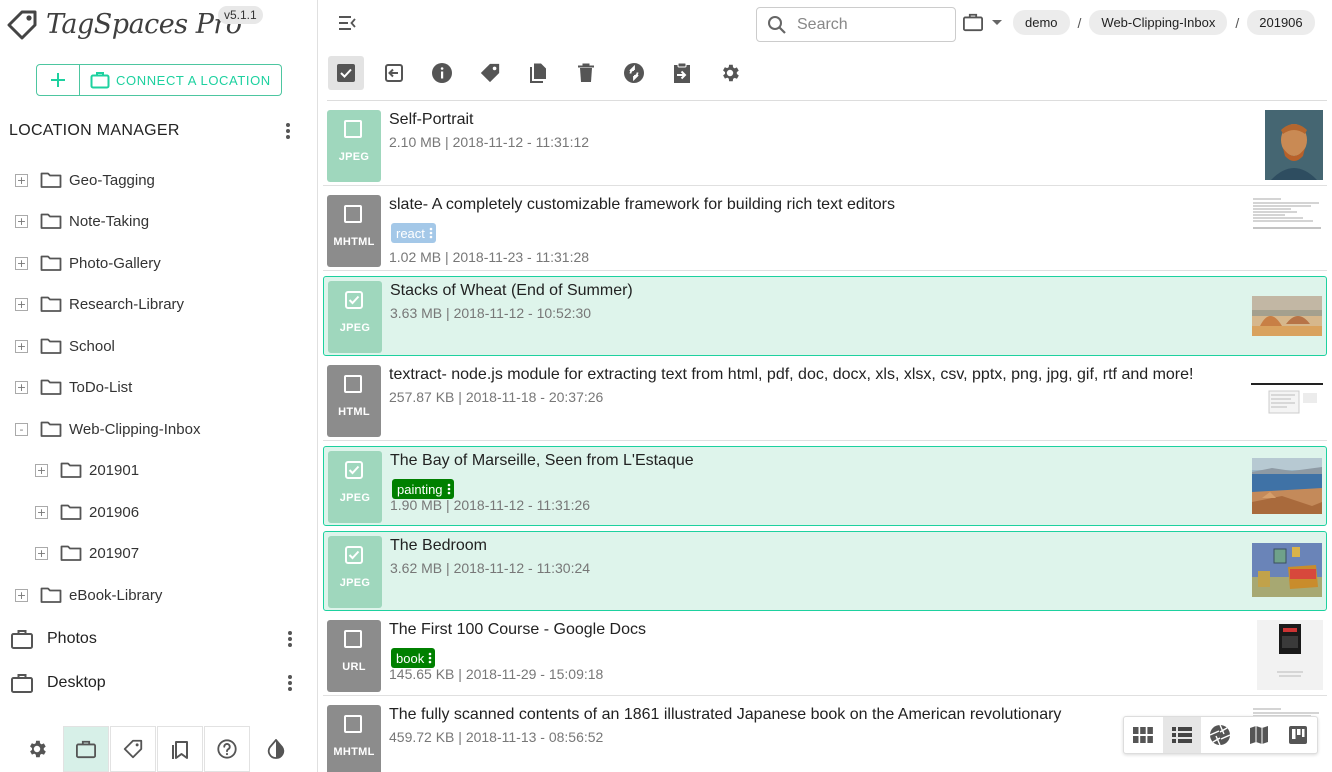 Image resolution: width=1332 pixels, height=772 pixels. I want to click on location-desktop: Desktop, so click(155, 683).